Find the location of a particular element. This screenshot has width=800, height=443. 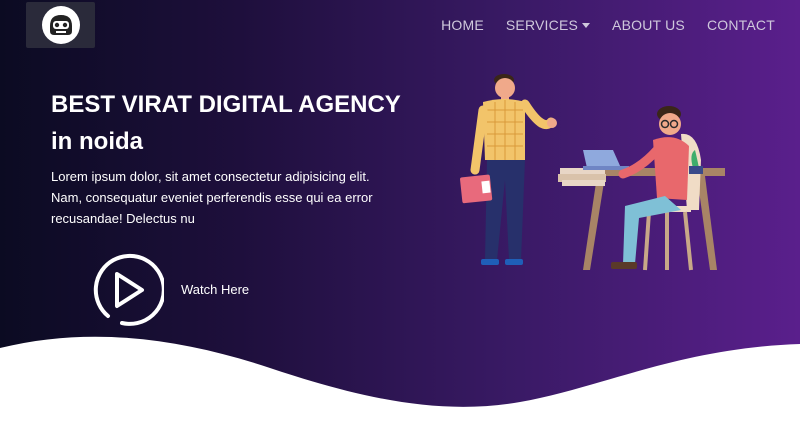

caret-down-icon is located at coordinates (586, 25).